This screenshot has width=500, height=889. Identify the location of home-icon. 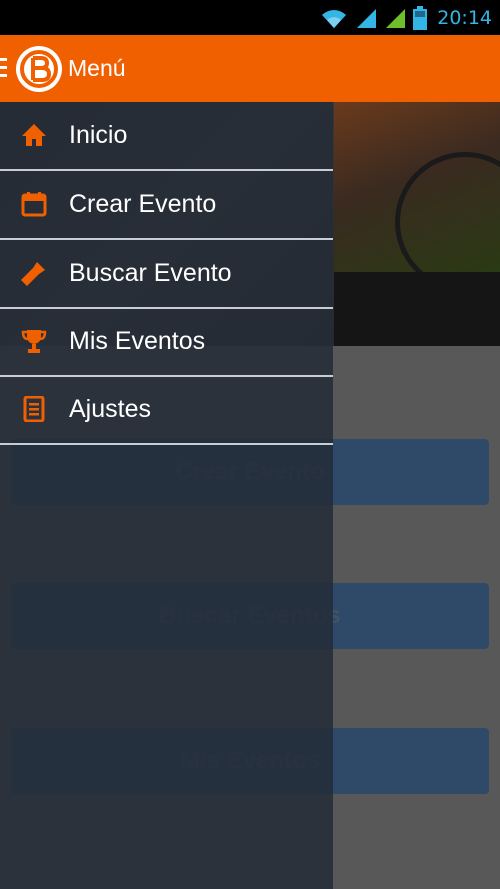
(34, 135).